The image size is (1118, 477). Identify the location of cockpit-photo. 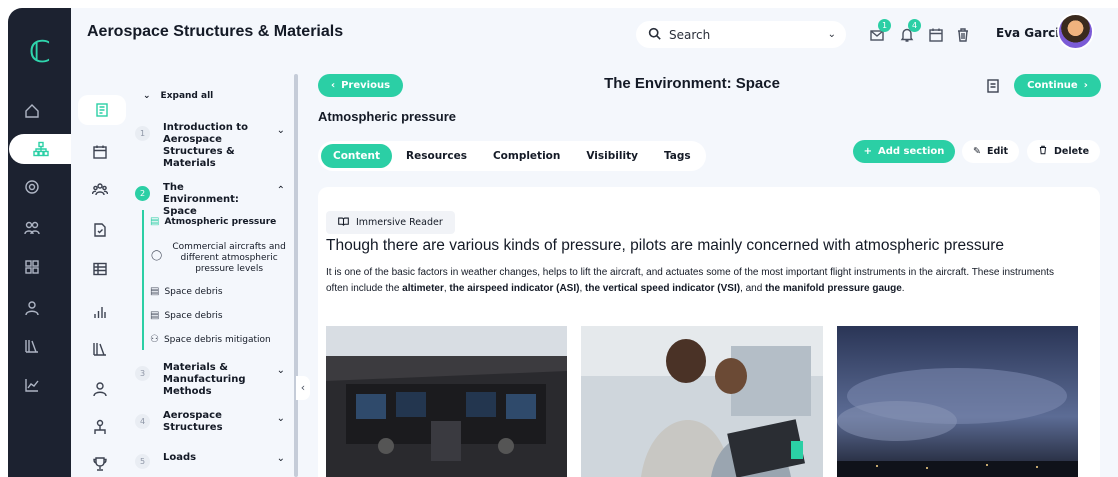
(446, 401).